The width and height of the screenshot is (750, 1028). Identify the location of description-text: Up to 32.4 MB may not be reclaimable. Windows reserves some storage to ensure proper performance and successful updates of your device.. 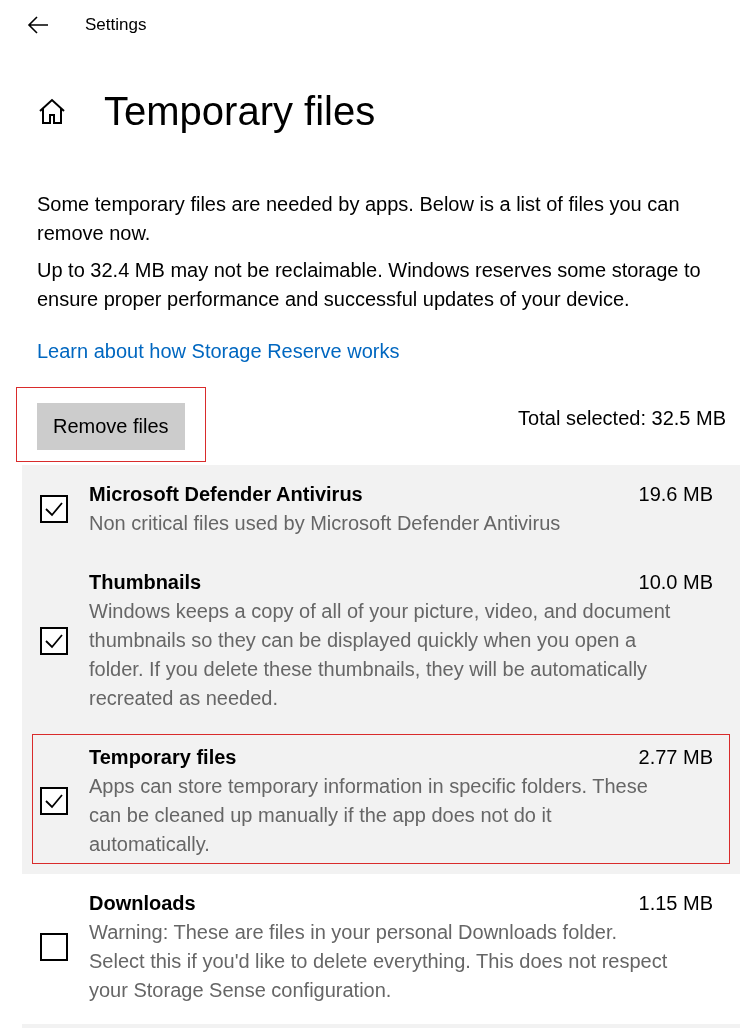
(369, 285).